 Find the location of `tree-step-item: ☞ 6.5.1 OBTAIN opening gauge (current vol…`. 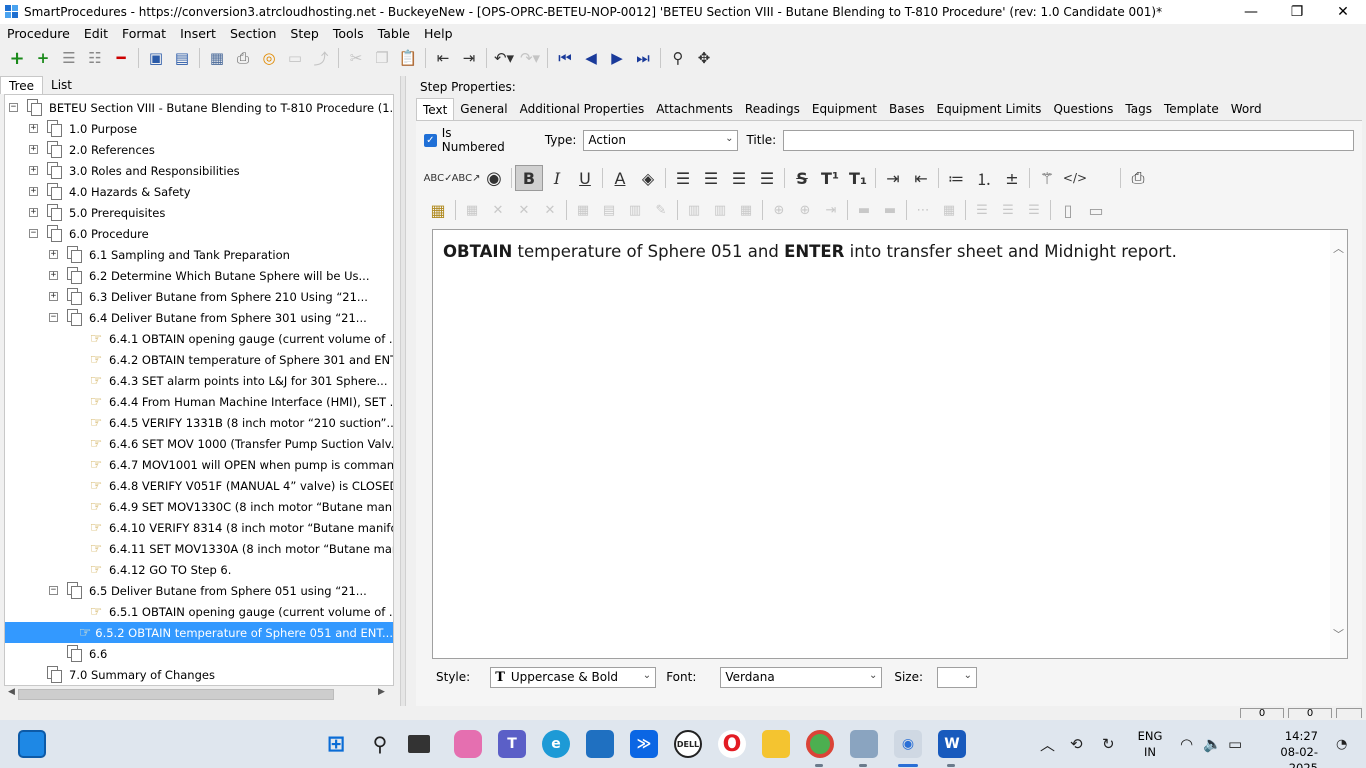

tree-step-item: ☞ 6.5.1 OBTAIN opening gauge (current vol… is located at coordinates (199, 611).